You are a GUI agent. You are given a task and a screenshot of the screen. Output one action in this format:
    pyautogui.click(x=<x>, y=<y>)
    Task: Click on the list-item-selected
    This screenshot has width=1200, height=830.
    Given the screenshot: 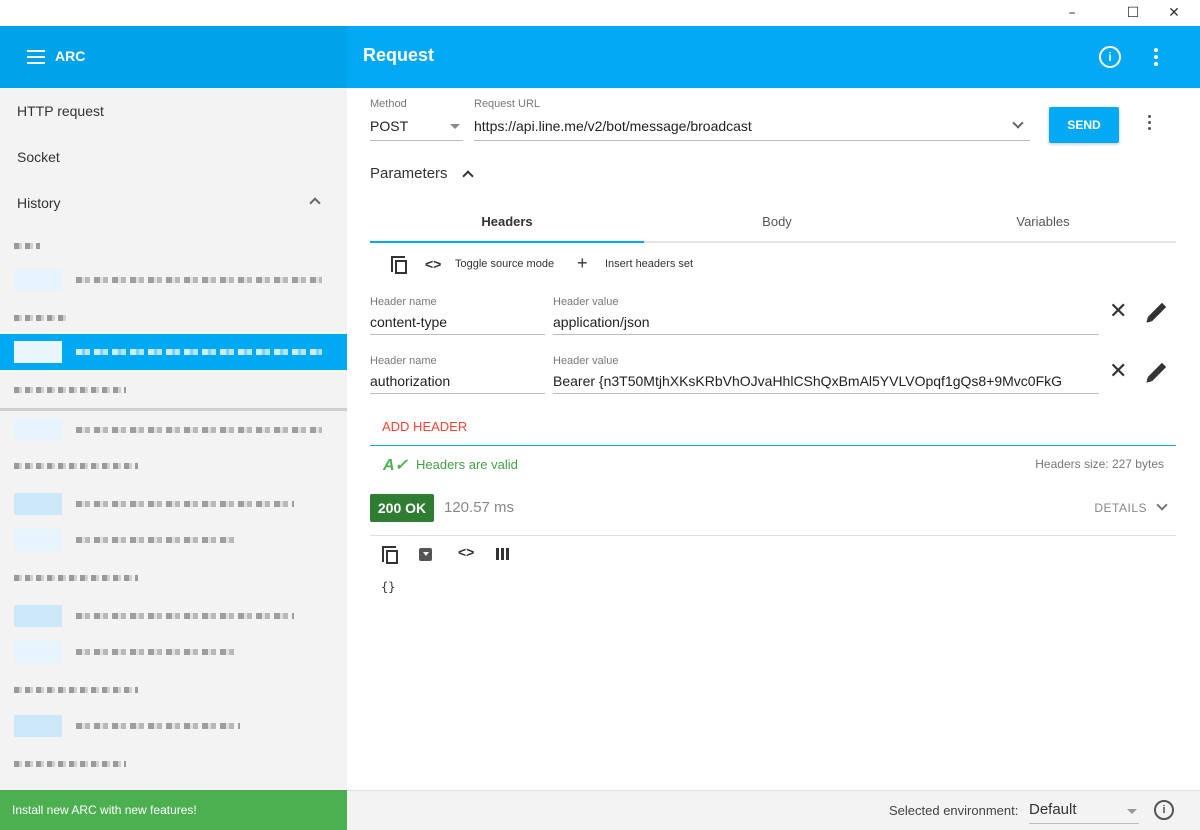 What is the action you would take?
    pyautogui.click(x=173, y=352)
    